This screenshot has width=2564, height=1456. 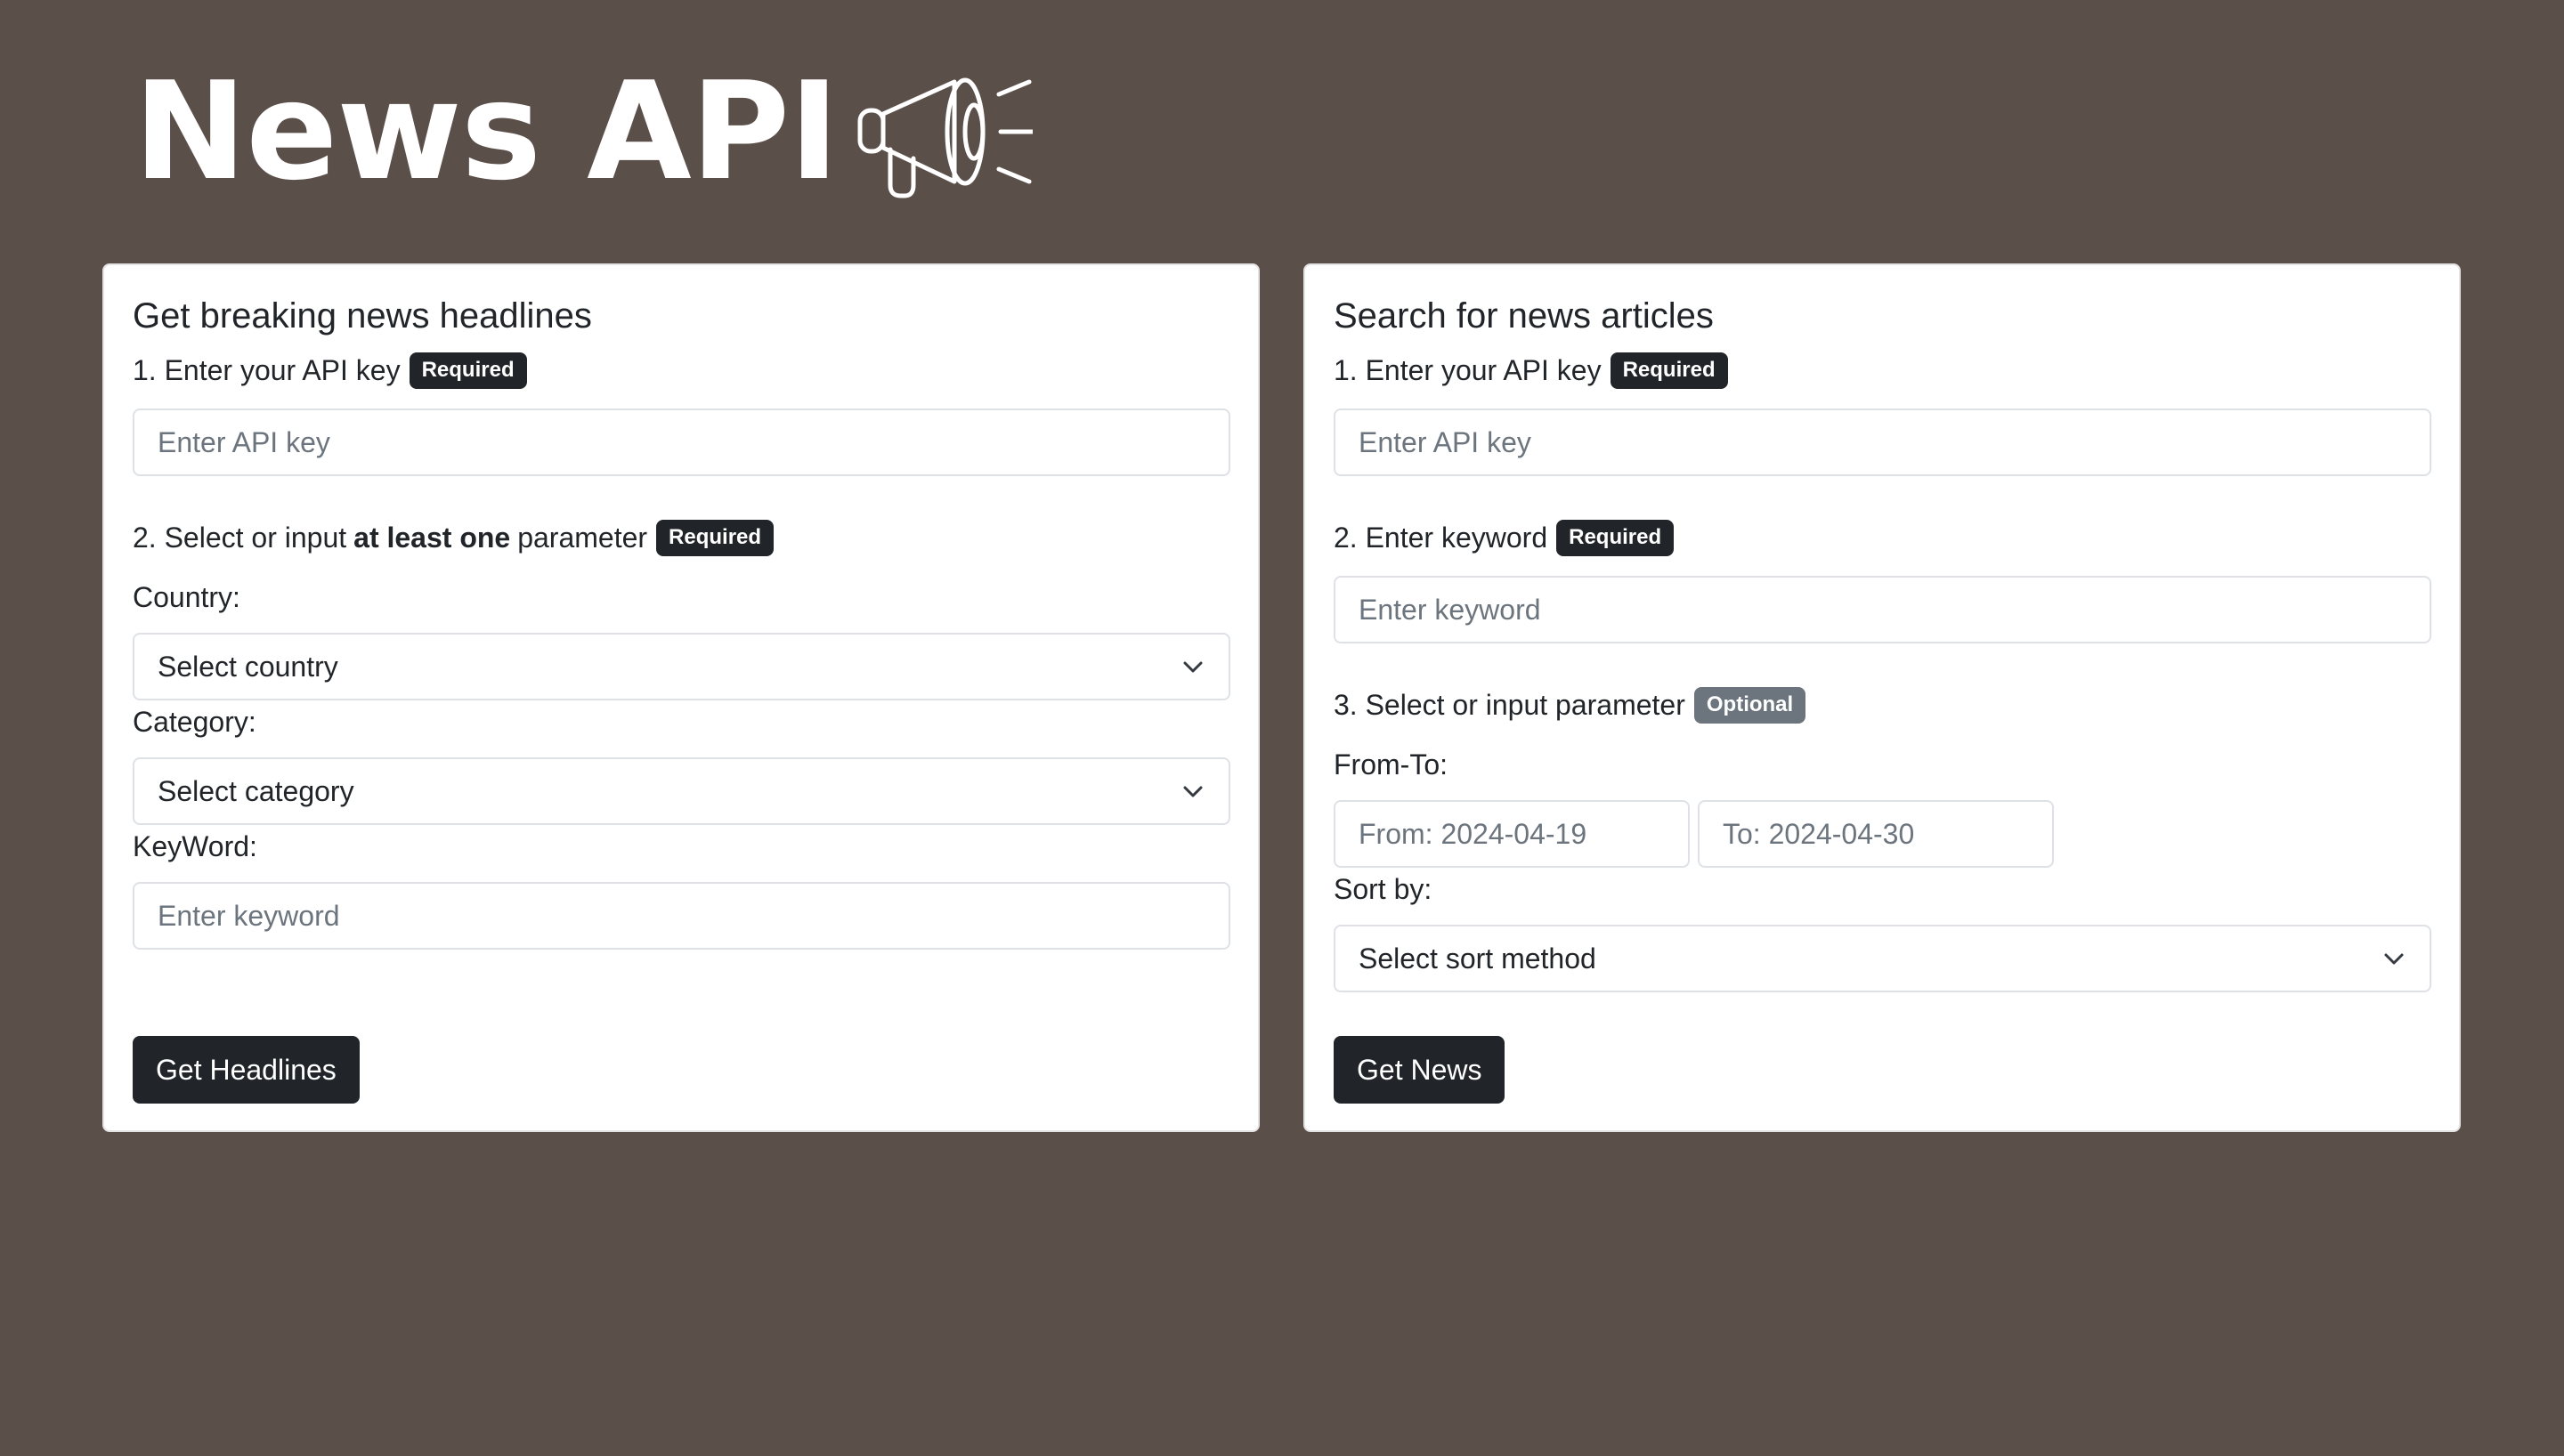 I want to click on headlines-title: Get breaking news headlines, so click(x=362, y=316).